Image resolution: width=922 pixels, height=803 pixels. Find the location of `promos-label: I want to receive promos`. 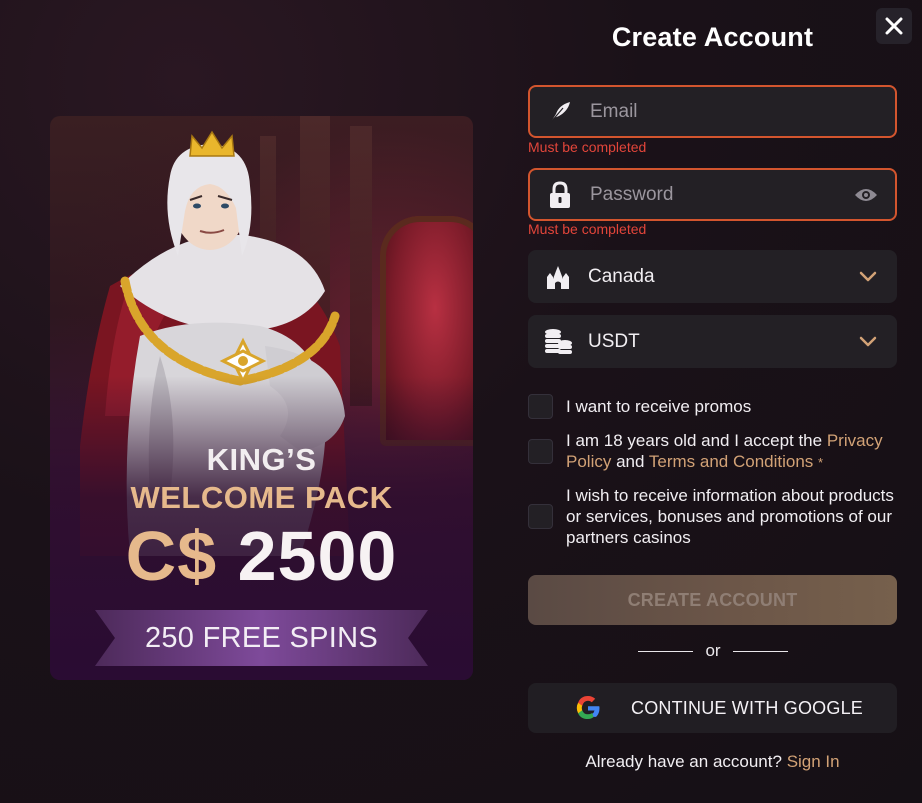

promos-label: I want to receive promos is located at coordinates (659, 406).